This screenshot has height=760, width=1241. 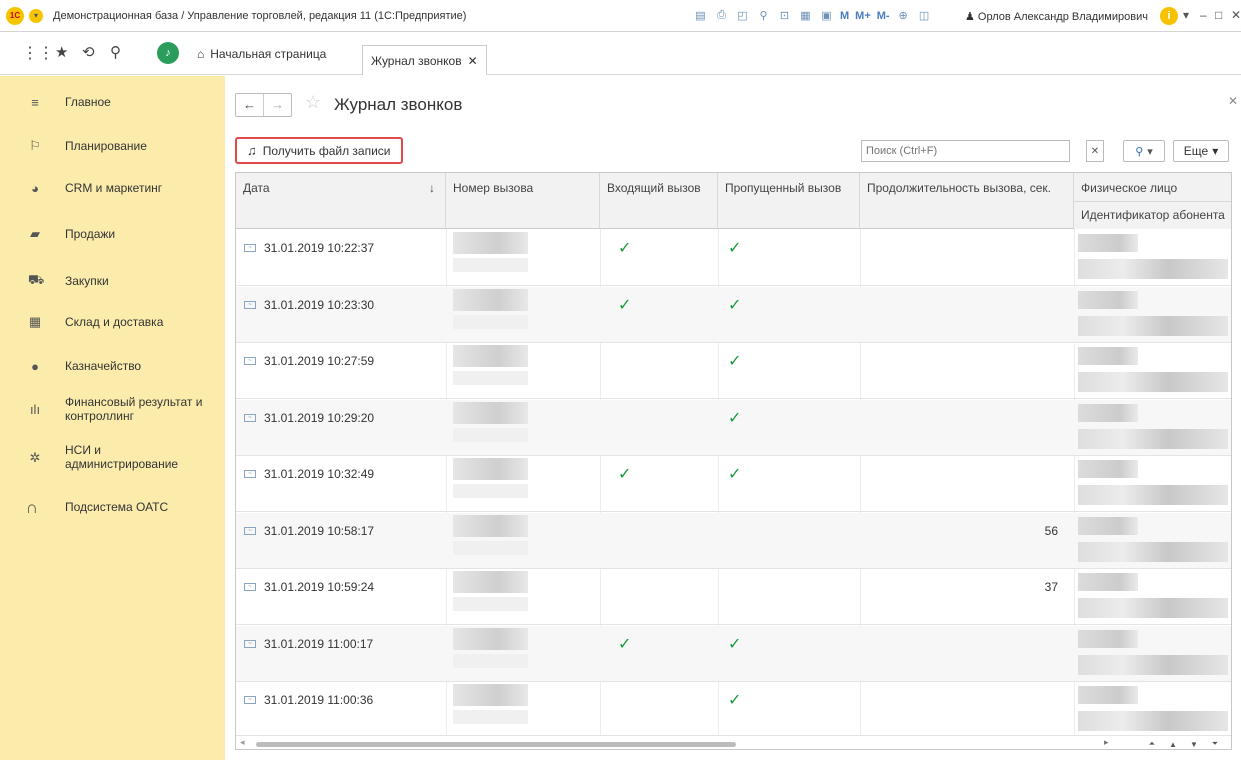 I want to click on forward-arrow-icon: →, so click(x=277, y=105).